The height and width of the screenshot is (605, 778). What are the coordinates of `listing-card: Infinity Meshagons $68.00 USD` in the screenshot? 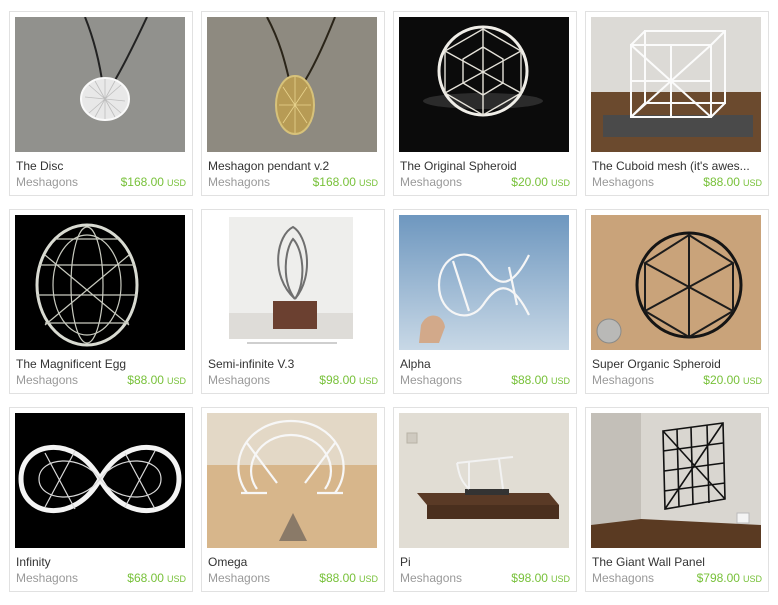 It's located at (101, 499).